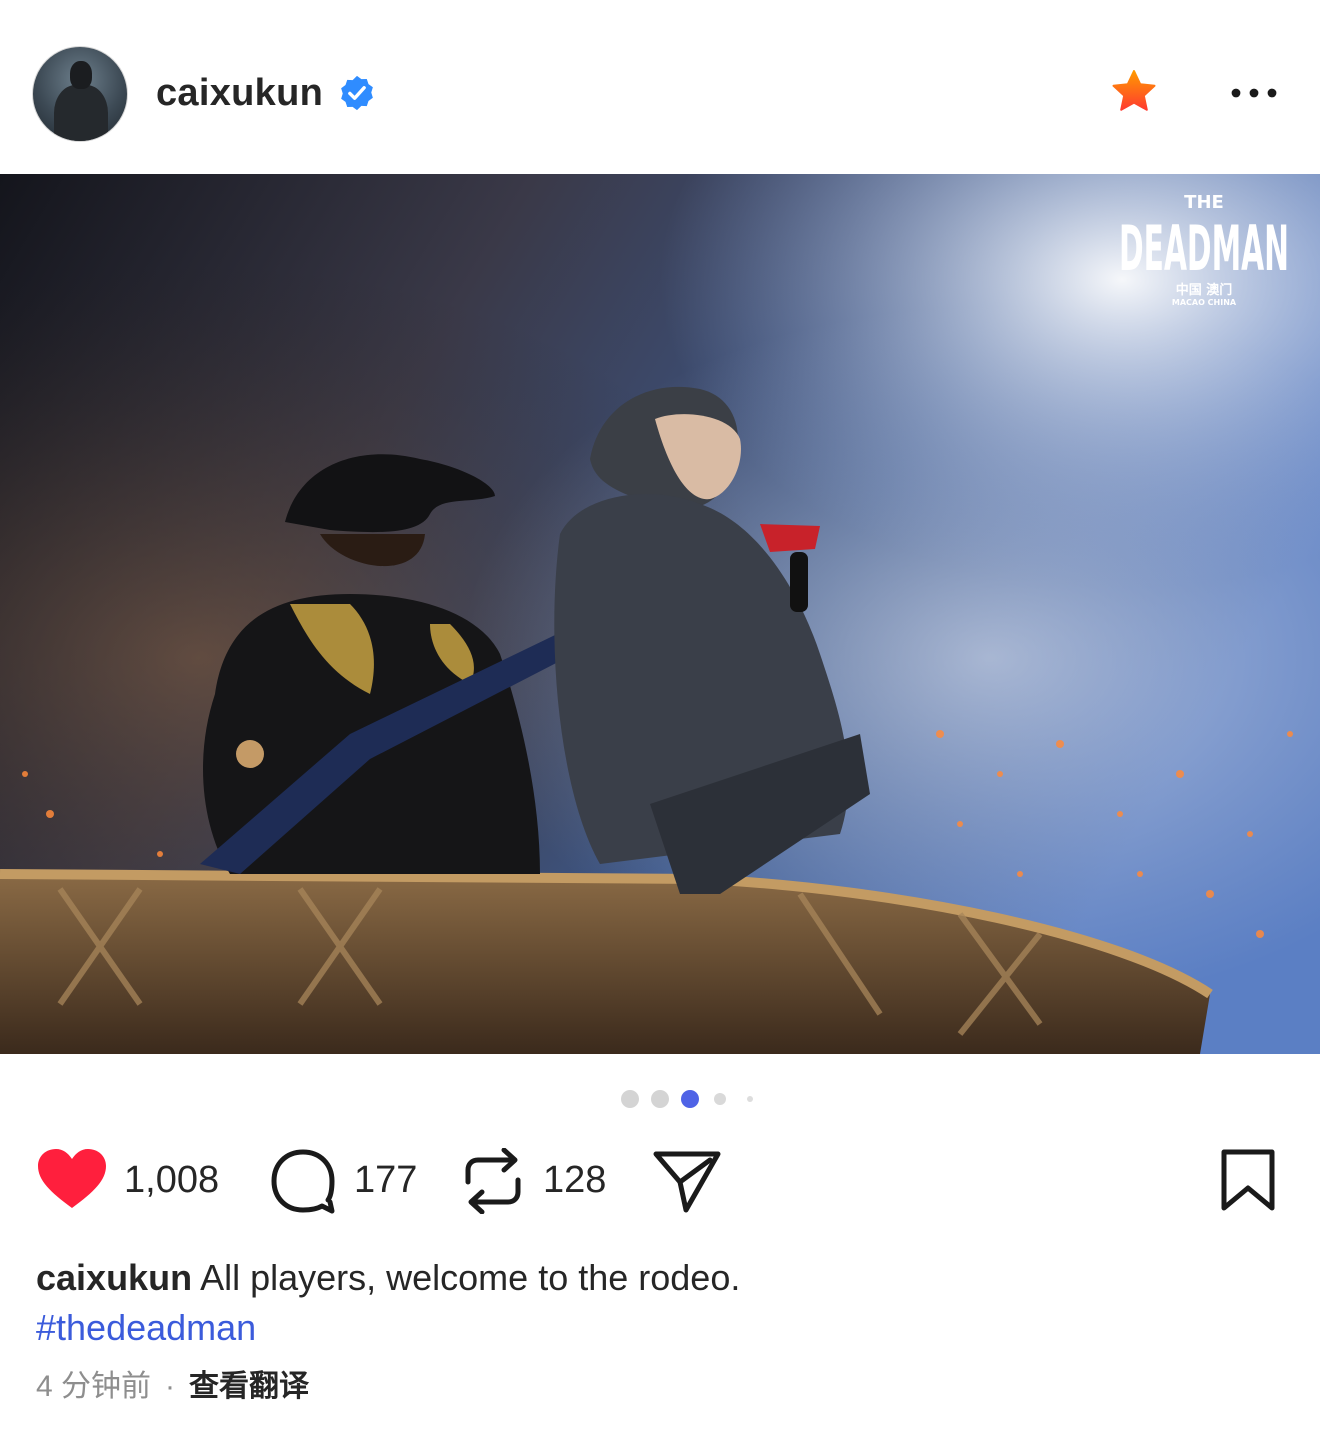 The height and width of the screenshot is (1436, 1320). What do you see at coordinates (114, 1277) in the screenshot?
I see `caption-username: caixukun` at bounding box center [114, 1277].